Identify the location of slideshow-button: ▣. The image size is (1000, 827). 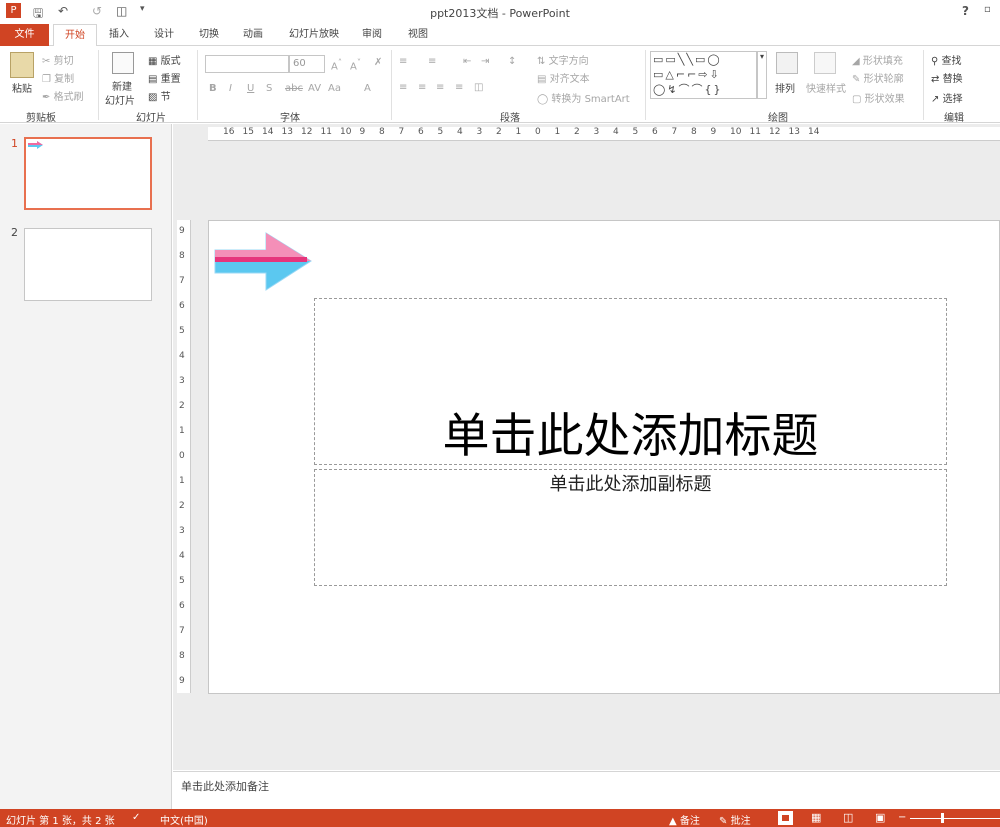
(882, 818).